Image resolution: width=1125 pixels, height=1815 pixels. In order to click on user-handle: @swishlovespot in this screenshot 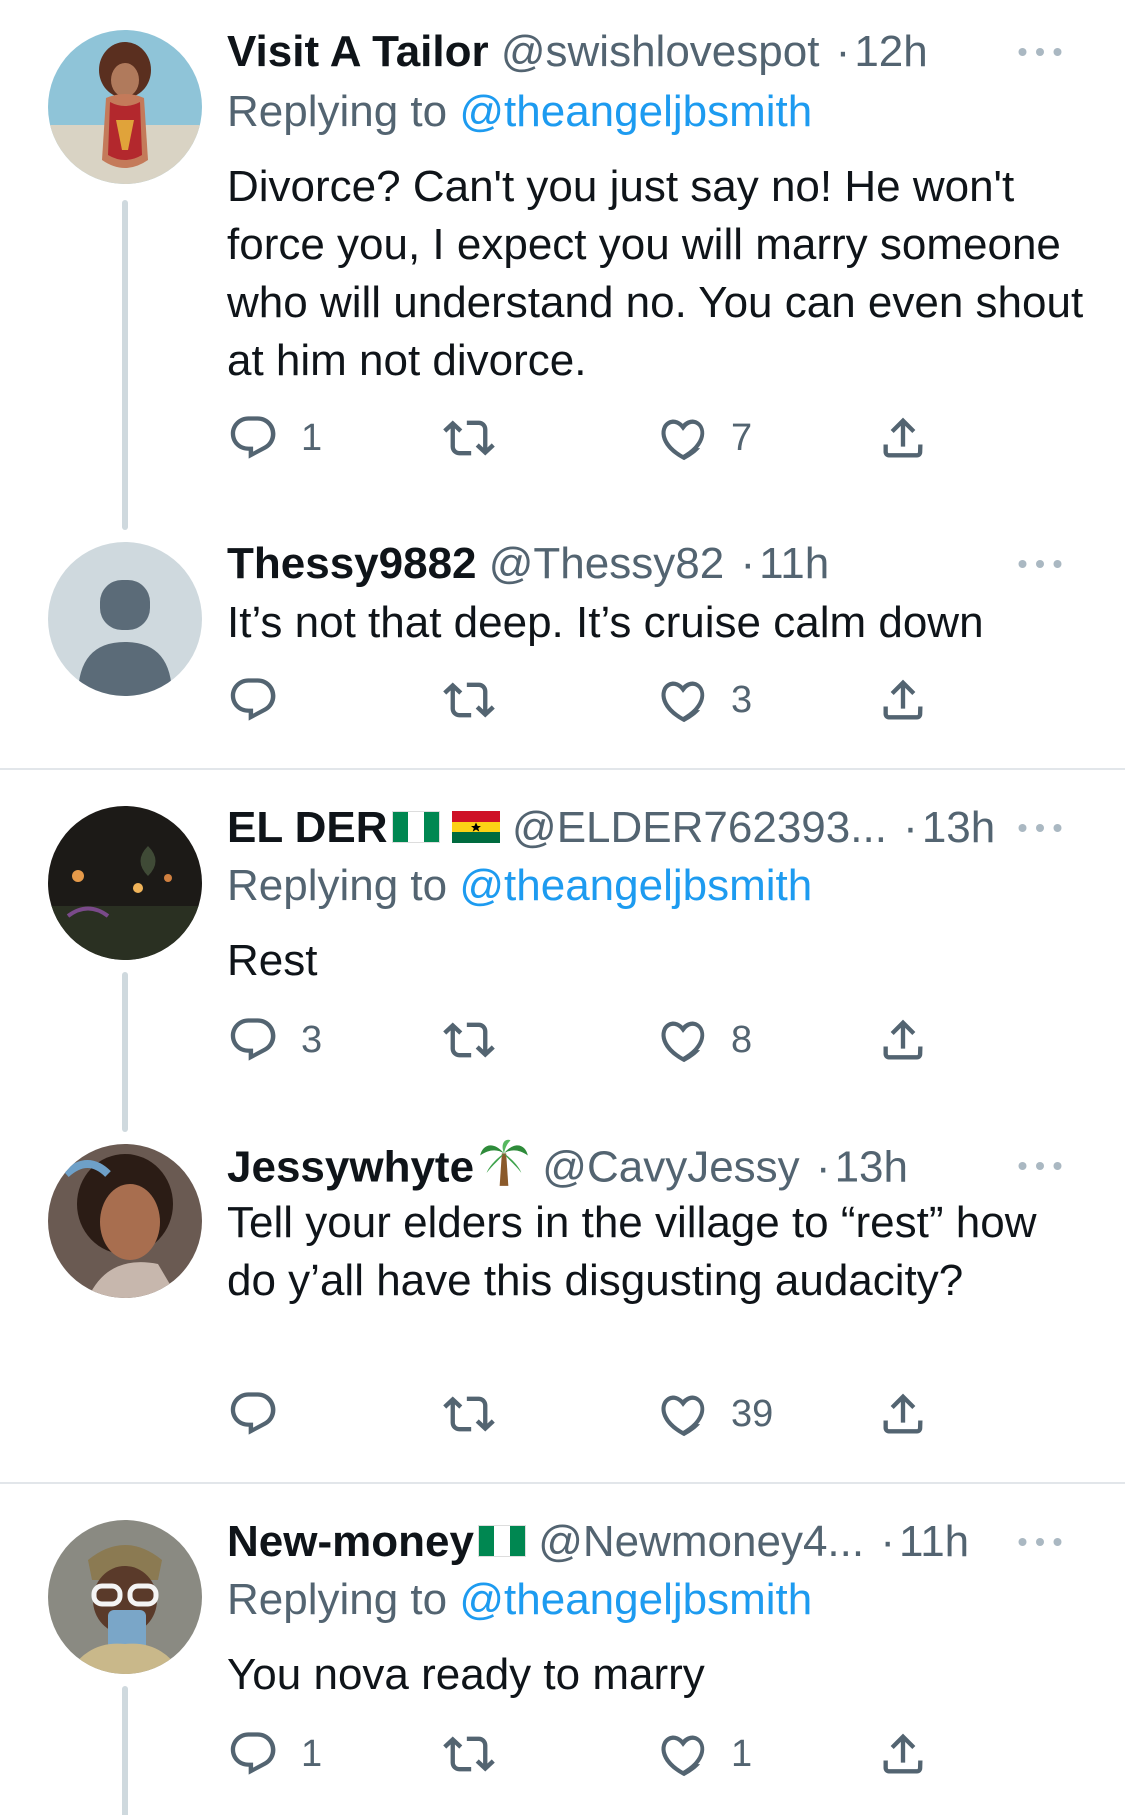, I will do `click(660, 51)`.